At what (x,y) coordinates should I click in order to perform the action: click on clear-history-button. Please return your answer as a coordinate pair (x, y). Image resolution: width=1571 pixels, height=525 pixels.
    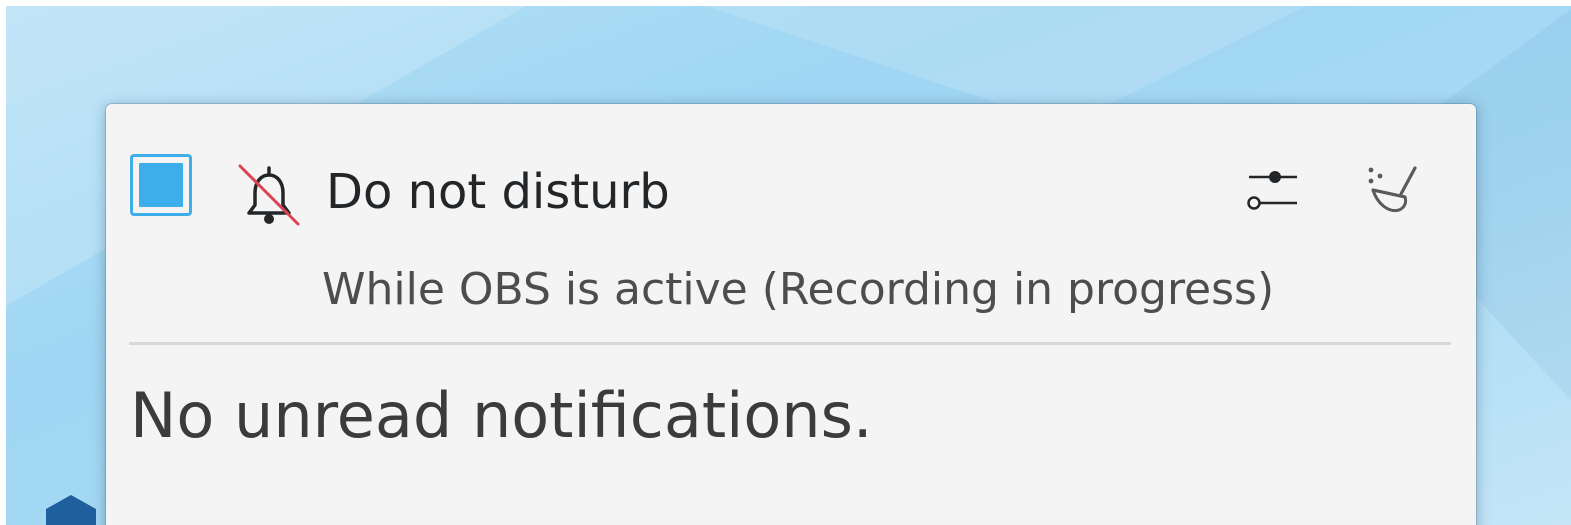
    Looking at the image, I should click on (1391, 192).